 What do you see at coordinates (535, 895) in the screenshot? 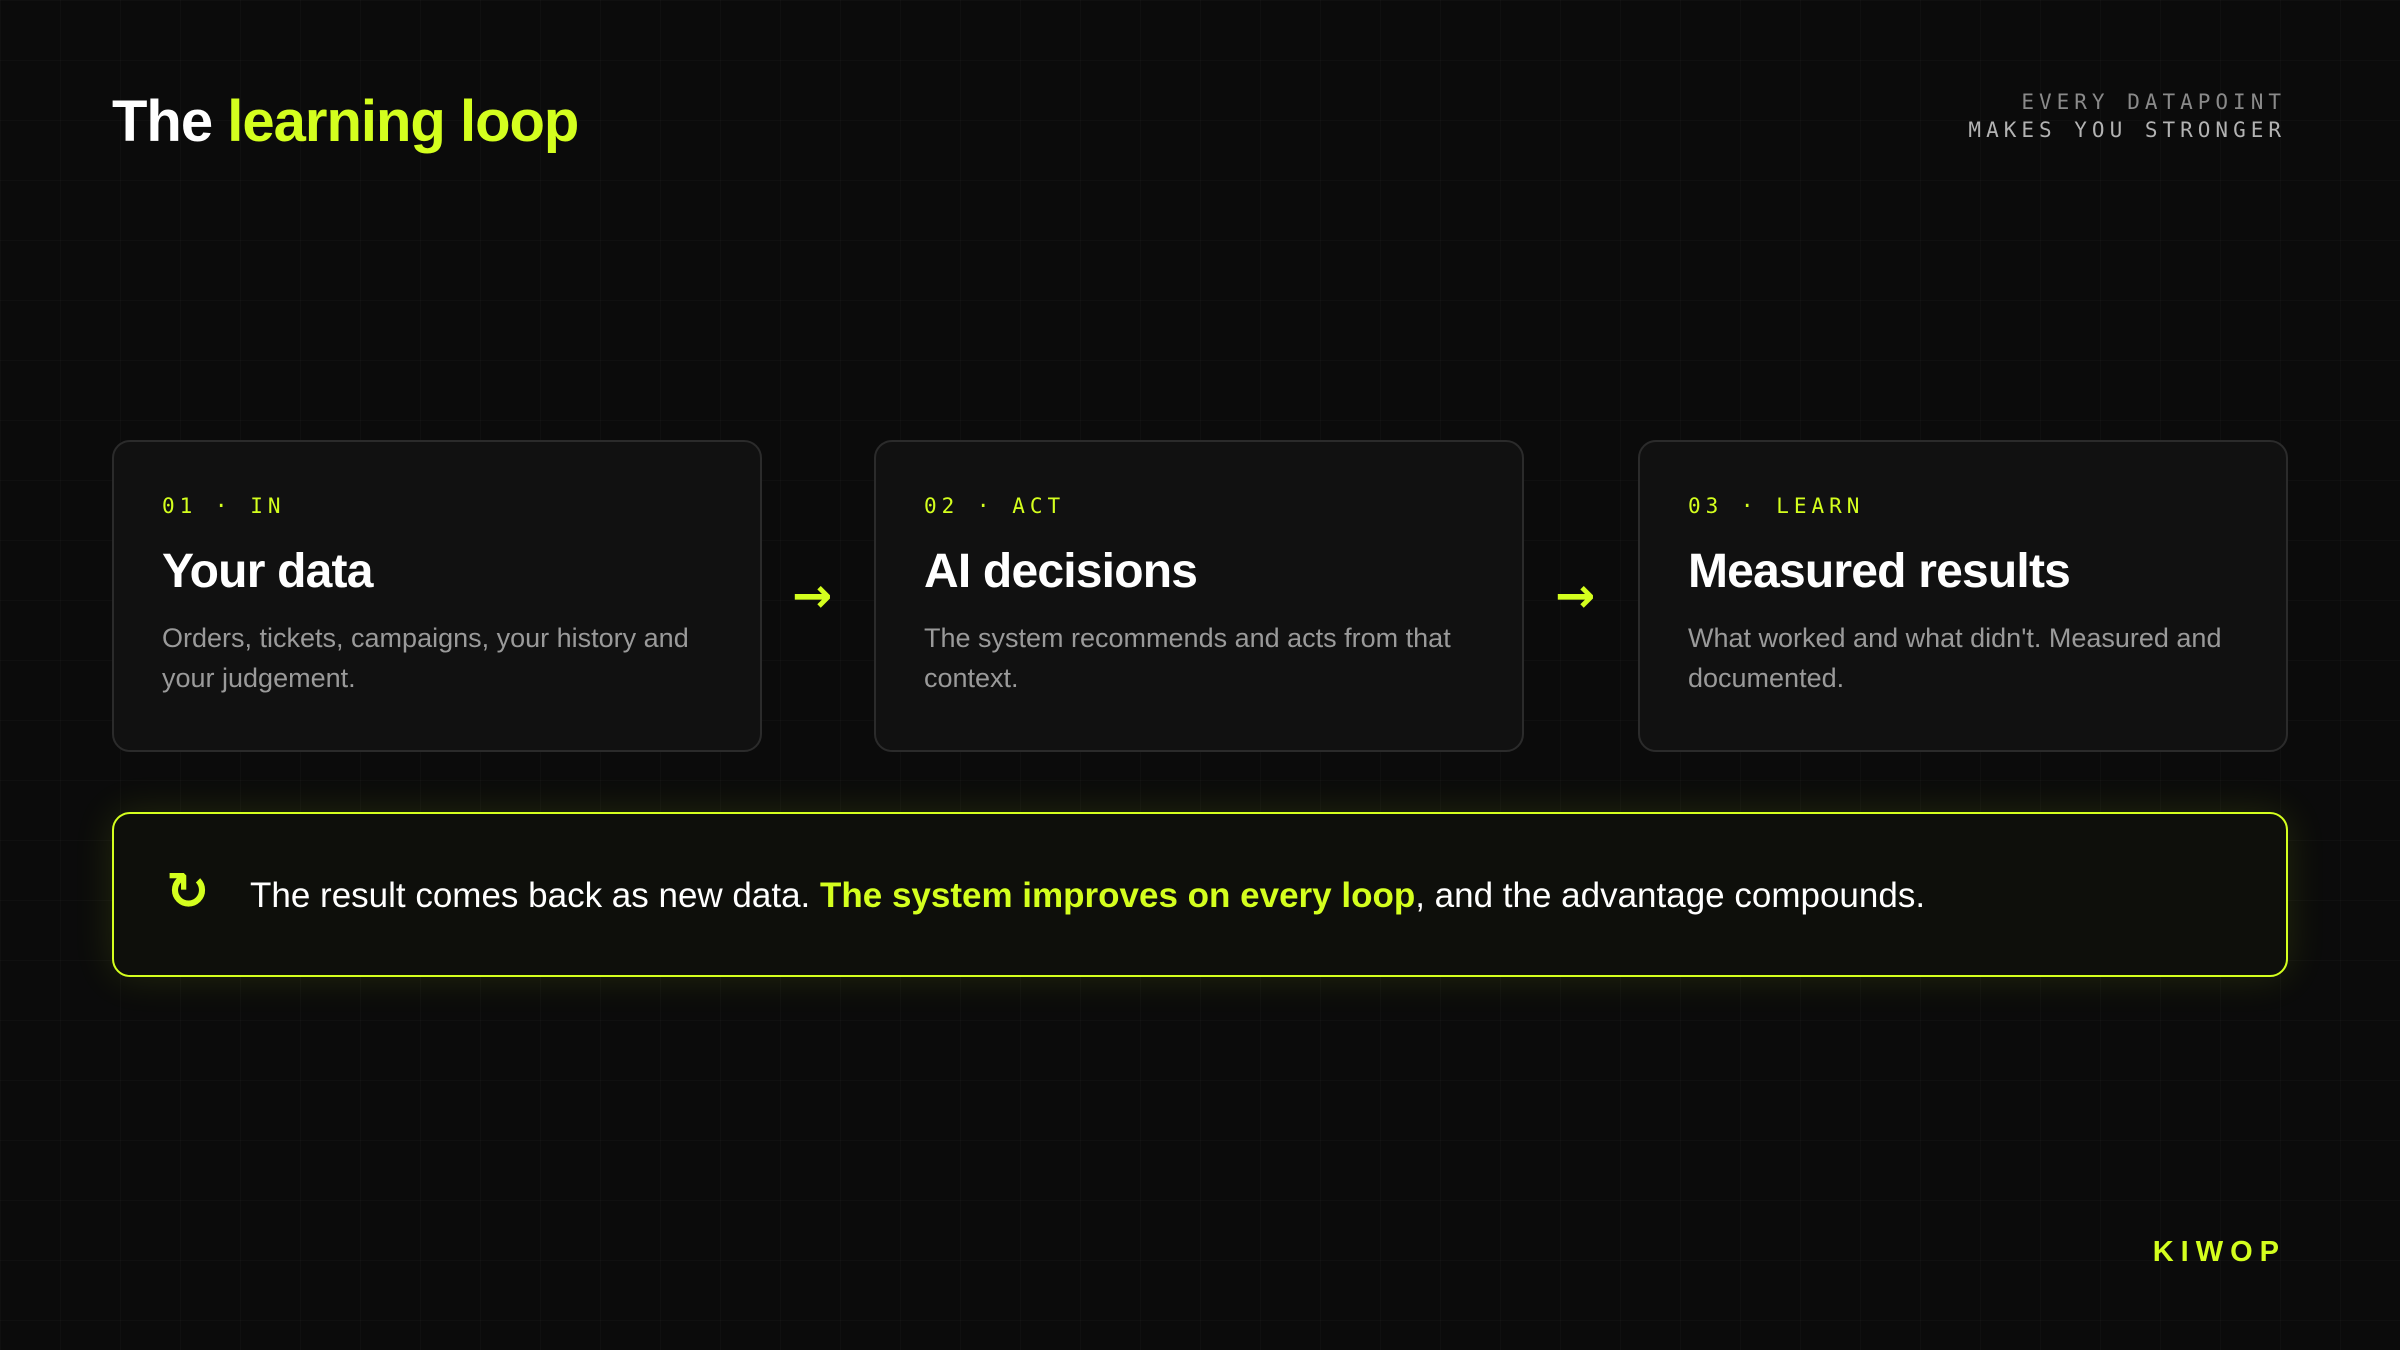
I see `banner-text-before: The result comes back as new data.` at bounding box center [535, 895].